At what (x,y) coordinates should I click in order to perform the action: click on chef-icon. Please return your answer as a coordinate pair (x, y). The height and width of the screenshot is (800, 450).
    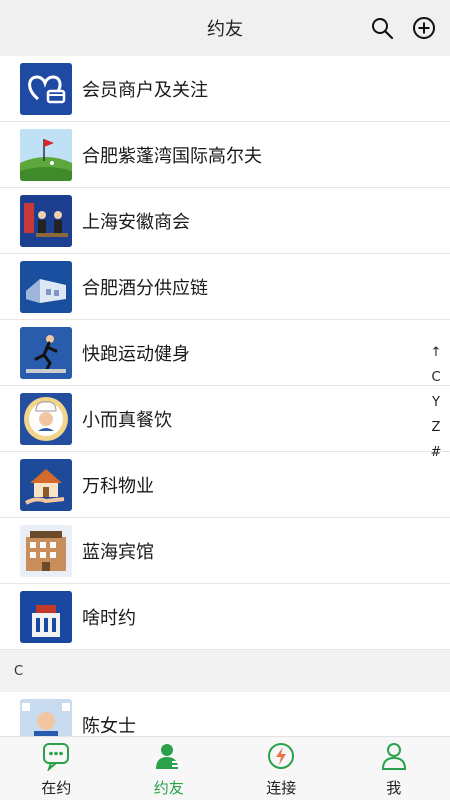
    Looking at the image, I should click on (46, 418).